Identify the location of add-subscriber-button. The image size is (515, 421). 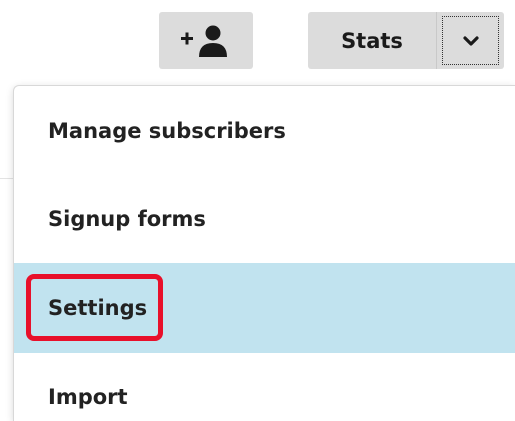
(206, 40).